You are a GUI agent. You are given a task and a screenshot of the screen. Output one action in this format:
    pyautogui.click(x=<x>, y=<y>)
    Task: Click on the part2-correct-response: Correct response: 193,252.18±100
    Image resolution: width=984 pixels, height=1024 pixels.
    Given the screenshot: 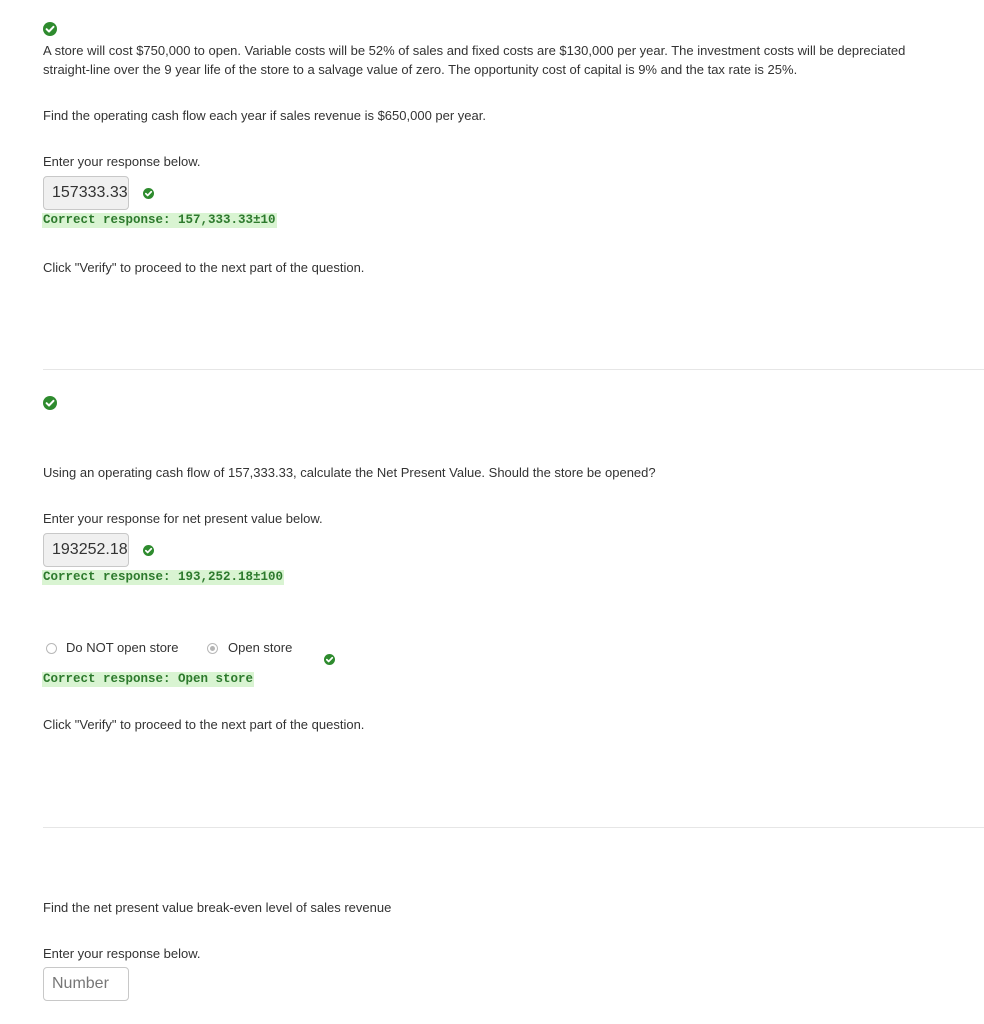 What is the action you would take?
    pyautogui.click(x=163, y=577)
    